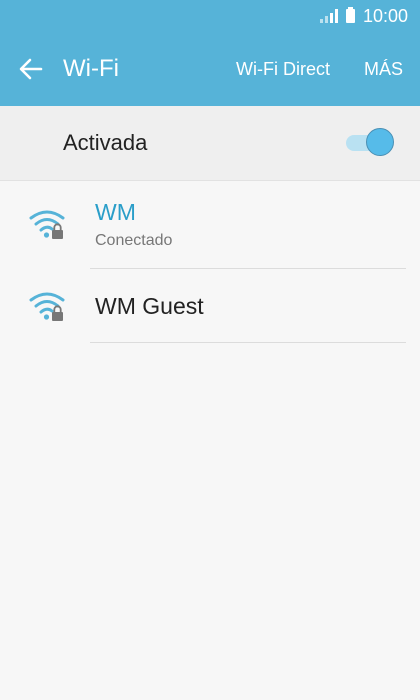 This screenshot has height=700, width=420. What do you see at coordinates (248, 342) in the screenshot?
I see `divider` at bounding box center [248, 342].